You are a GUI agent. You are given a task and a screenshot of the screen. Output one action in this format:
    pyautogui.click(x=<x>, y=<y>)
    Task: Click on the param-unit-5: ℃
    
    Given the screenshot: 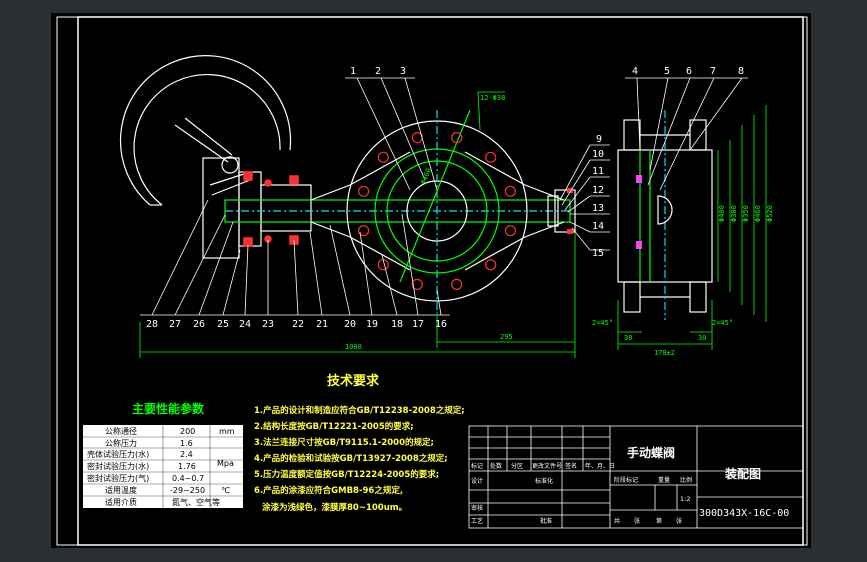 What is the action you would take?
    pyautogui.click(x=225, y=490)
    